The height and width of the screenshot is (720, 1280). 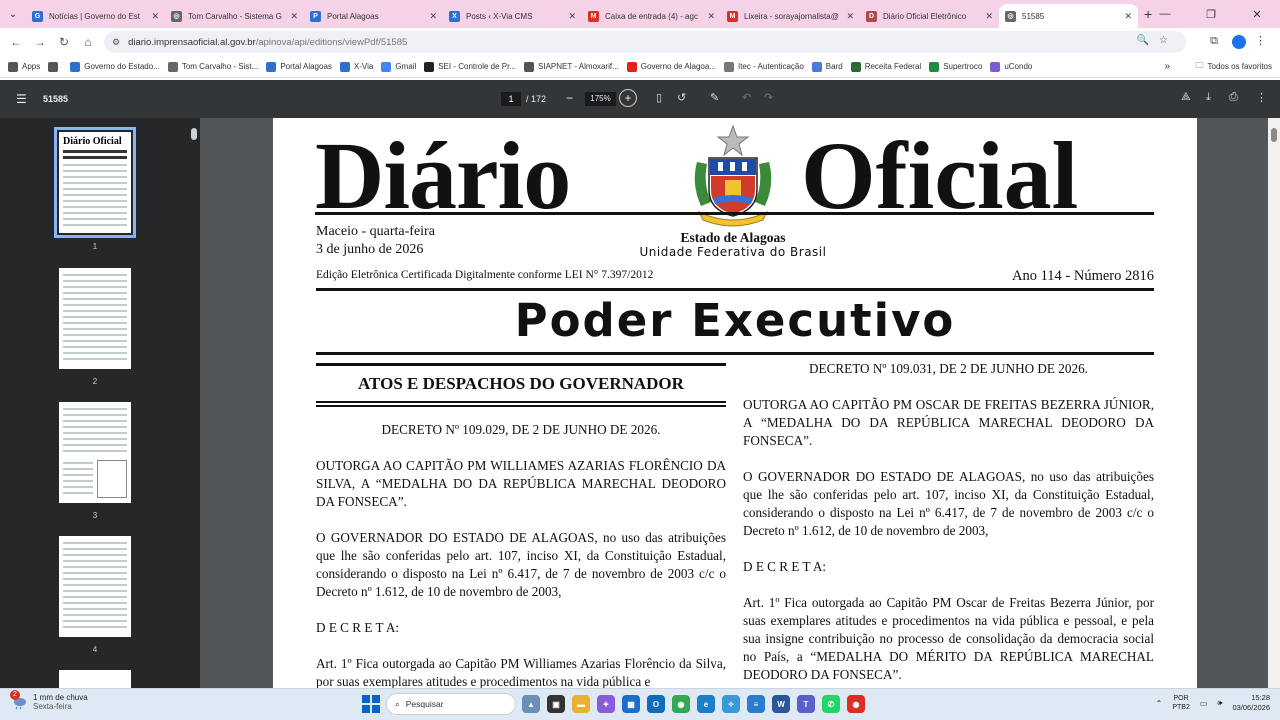 I want to click on annotate-icon: ✎, so click(x=714, y=97).